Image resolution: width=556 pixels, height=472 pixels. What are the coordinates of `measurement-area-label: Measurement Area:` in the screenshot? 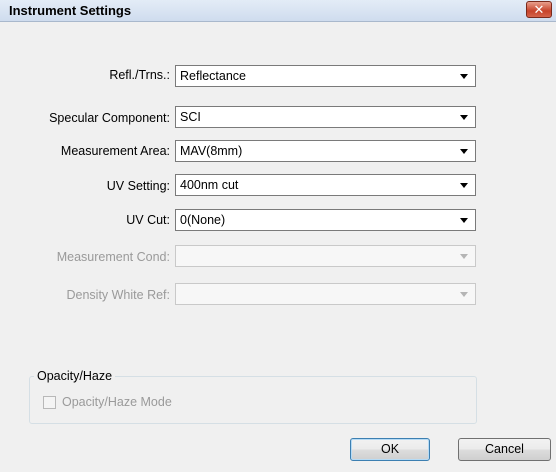 It's located at (115, 151).